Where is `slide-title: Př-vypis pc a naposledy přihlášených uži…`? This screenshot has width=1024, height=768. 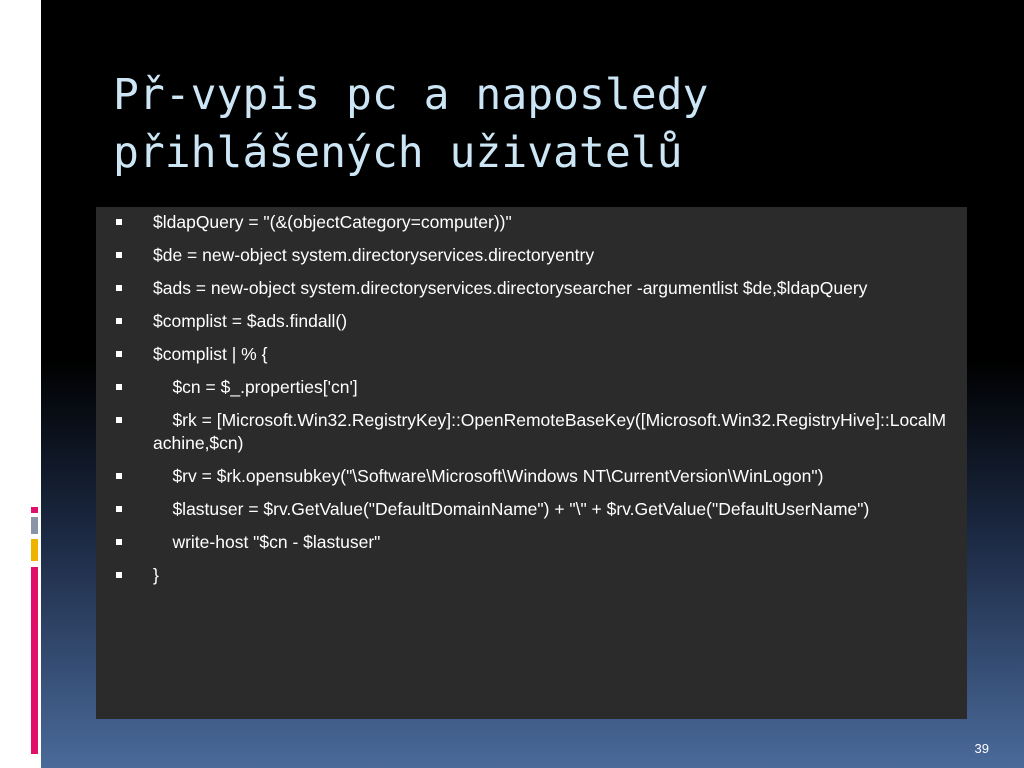
slide-title: Př-vypis pc a naposledy přihlášených uži… is located at coordinates (411, 124).